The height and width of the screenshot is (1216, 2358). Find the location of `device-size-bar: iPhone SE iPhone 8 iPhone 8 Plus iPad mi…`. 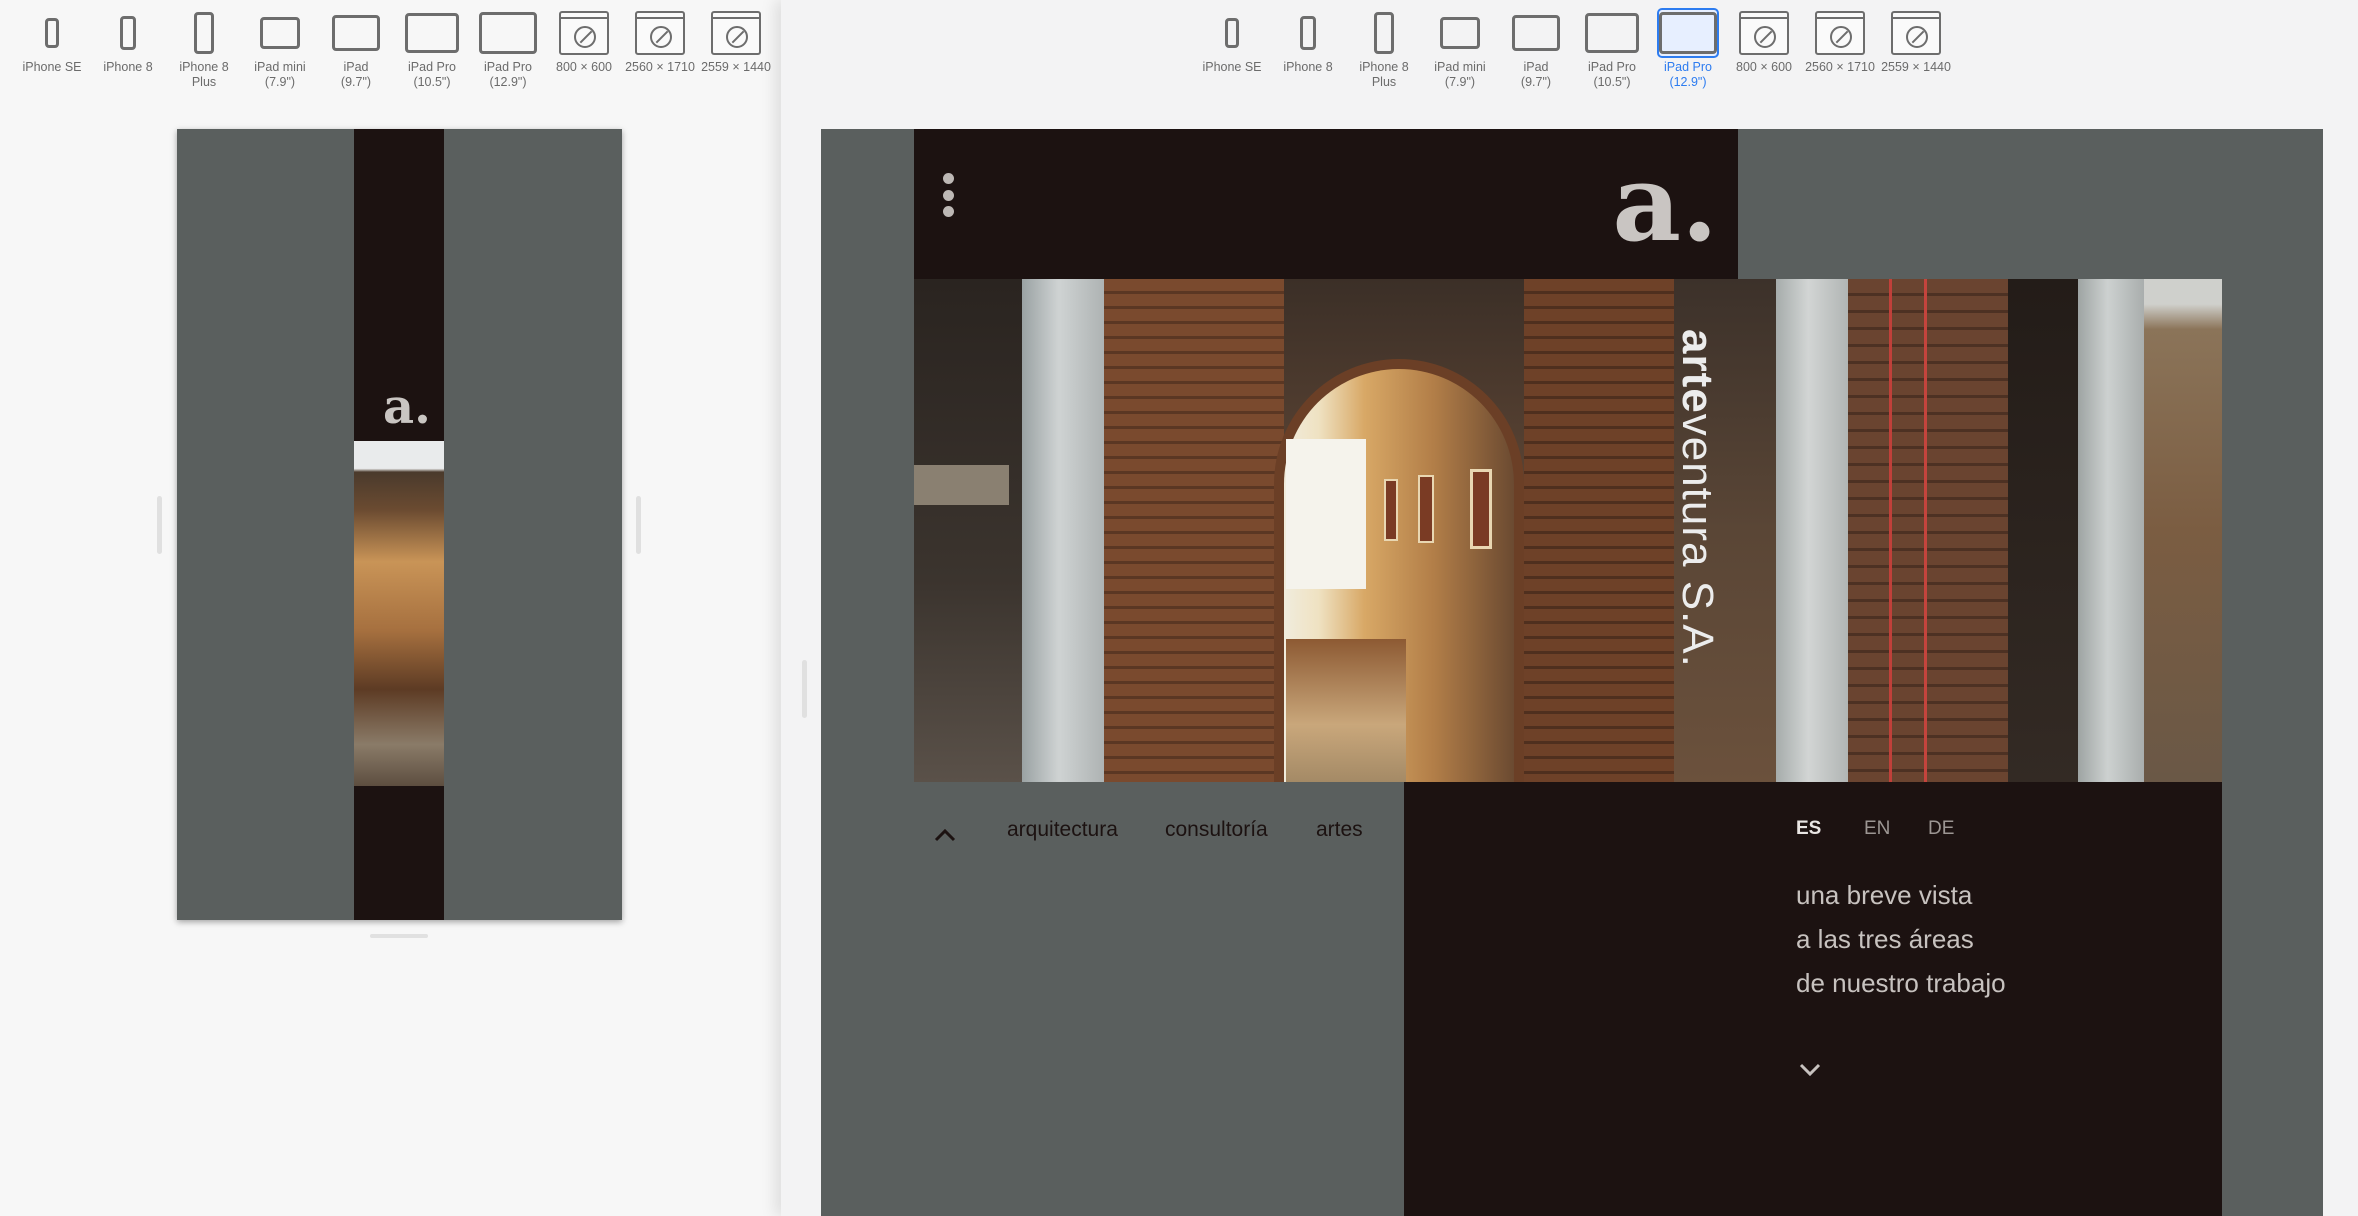

device-size-bar: iPhone SE iPhone 8 iPhone 8 Plus iPad mi… is located at coordinates (394, 51).